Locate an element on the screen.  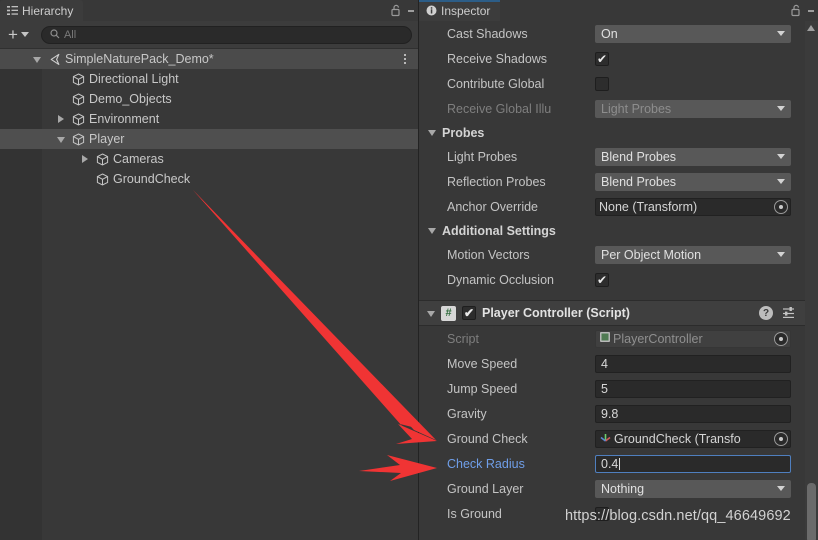
inspector-row-cast-shadows: Cast Shadows On is located at coordinates (618, 33).